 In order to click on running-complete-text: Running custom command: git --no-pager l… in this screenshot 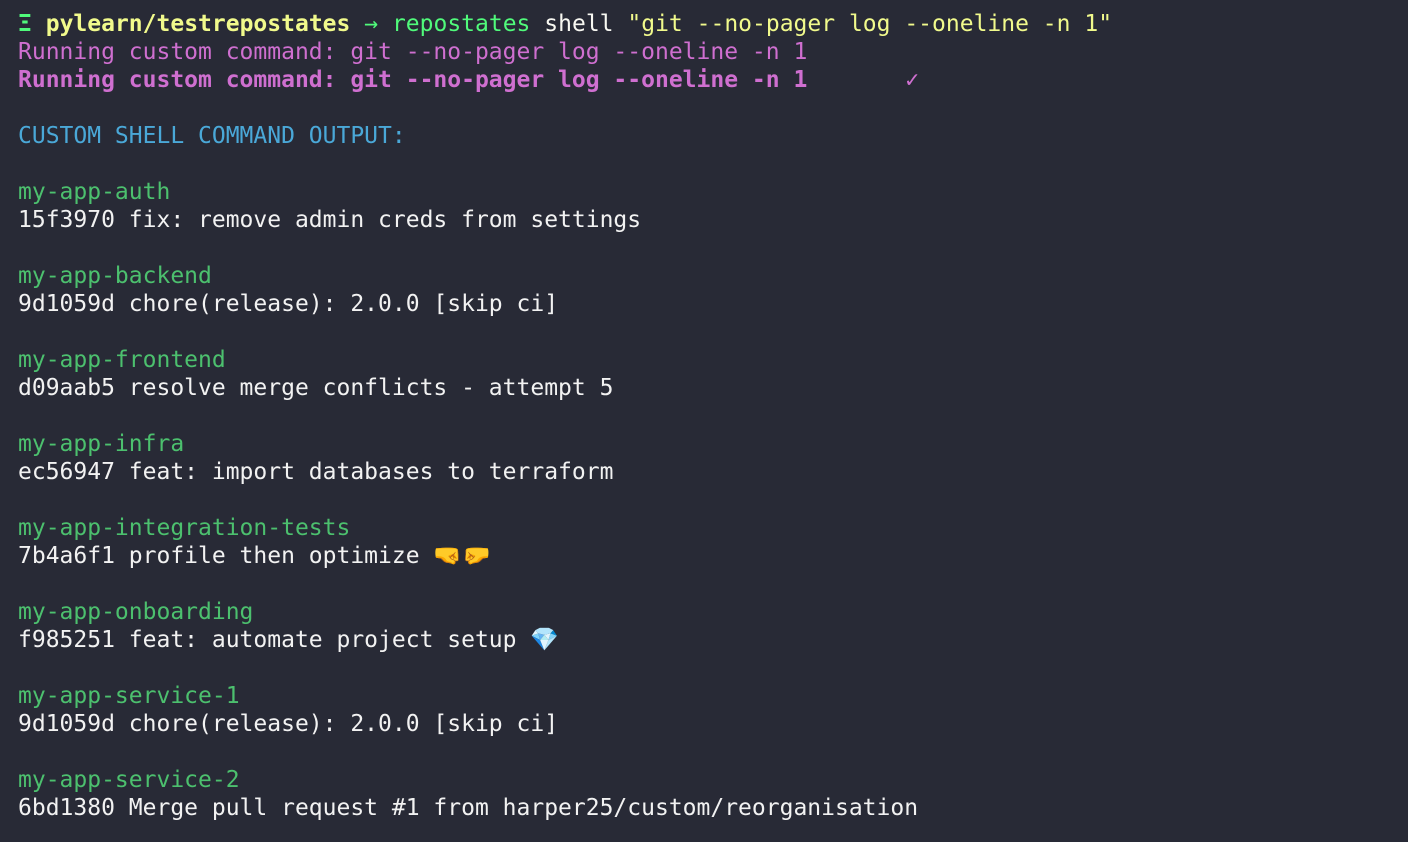, I will do `click(413, 80)`.